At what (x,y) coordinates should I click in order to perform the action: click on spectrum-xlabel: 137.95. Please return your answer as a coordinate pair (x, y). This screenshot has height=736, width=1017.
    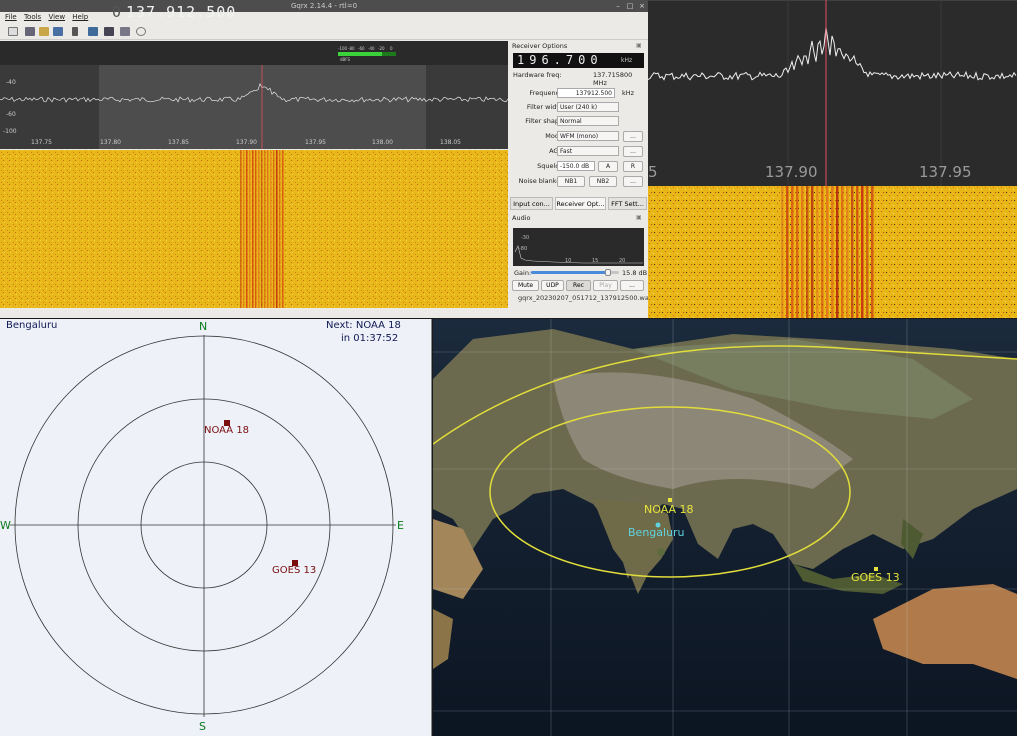
    Looking at the image, I should click on (315, 142).